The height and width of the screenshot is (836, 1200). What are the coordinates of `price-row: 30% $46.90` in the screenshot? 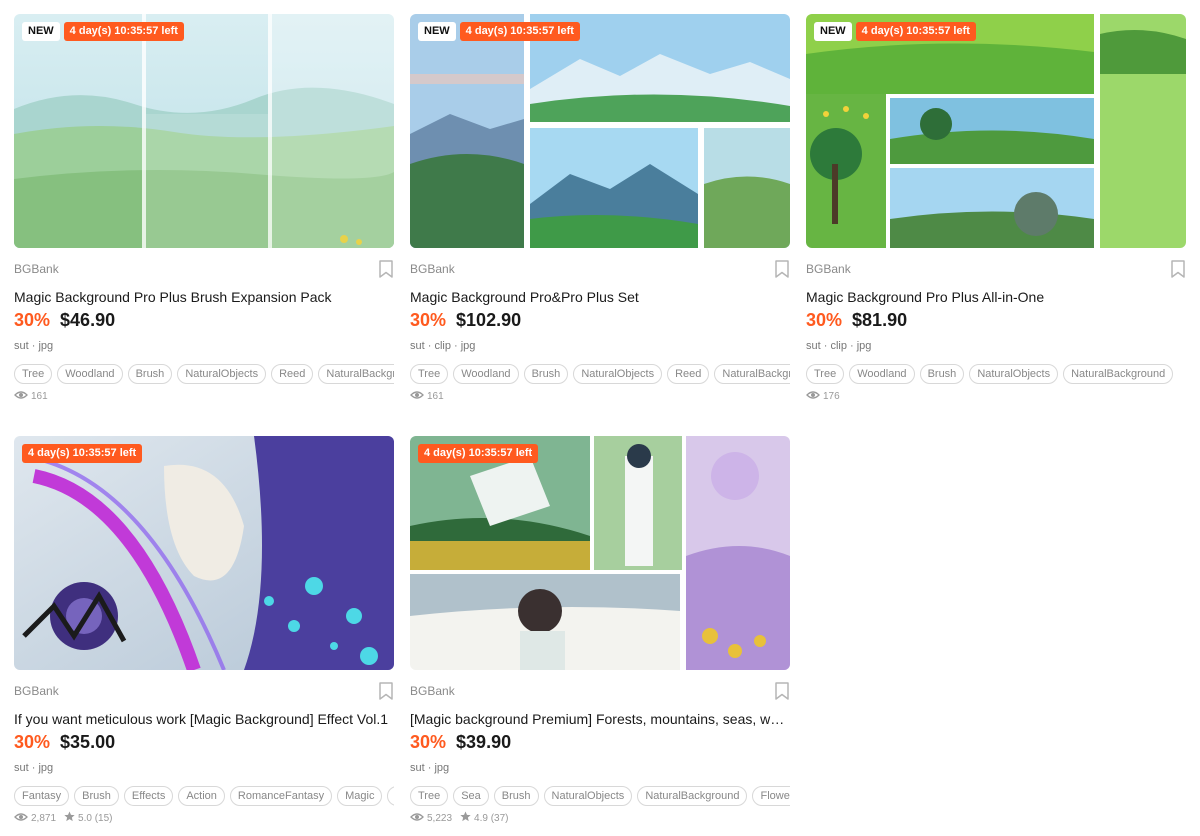 It's located at (204, 322).